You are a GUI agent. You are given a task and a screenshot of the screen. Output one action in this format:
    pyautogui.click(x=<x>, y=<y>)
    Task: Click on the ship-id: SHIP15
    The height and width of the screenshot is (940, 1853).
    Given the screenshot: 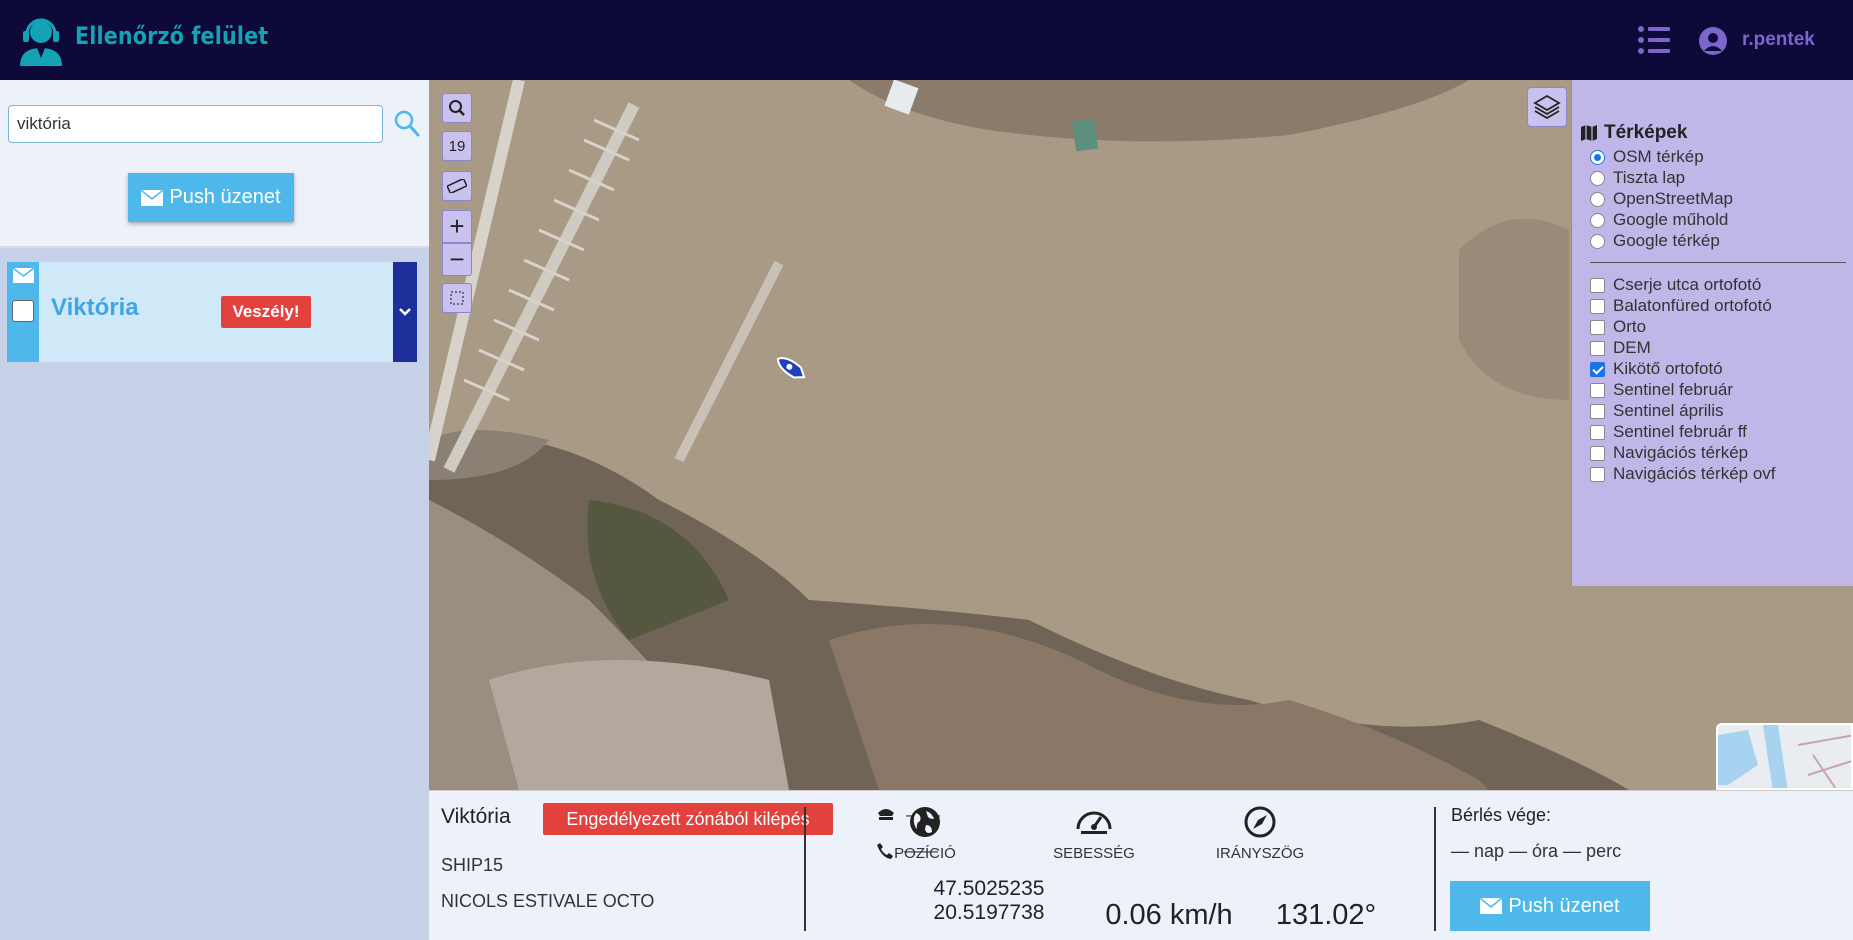 What is the action you would take?
    pyautogui.click(x=472, y=865)
    